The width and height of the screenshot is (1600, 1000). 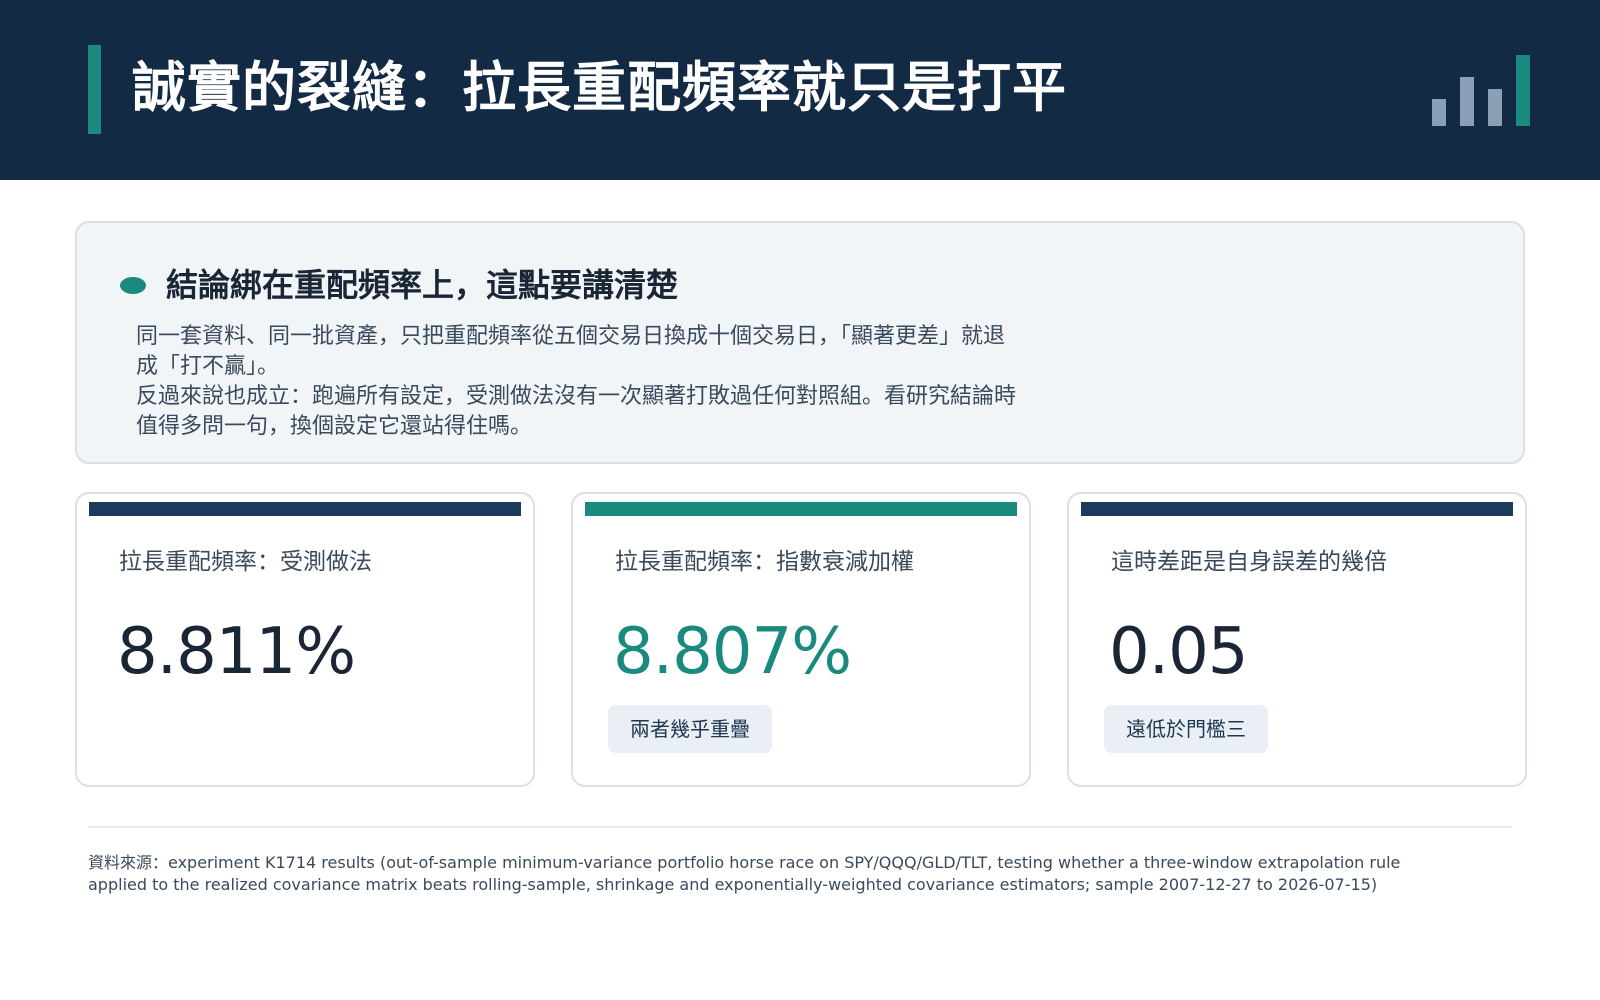 I want to click on kpi-label: 這時差距是自身誤差的幾倍, so click(x=1249, y=562).